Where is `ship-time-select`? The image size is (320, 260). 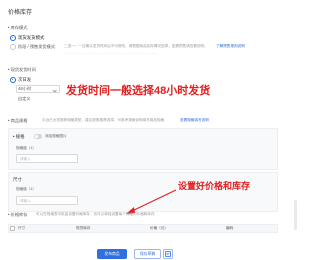
ship-time-select is located at coordinates (38, 89).